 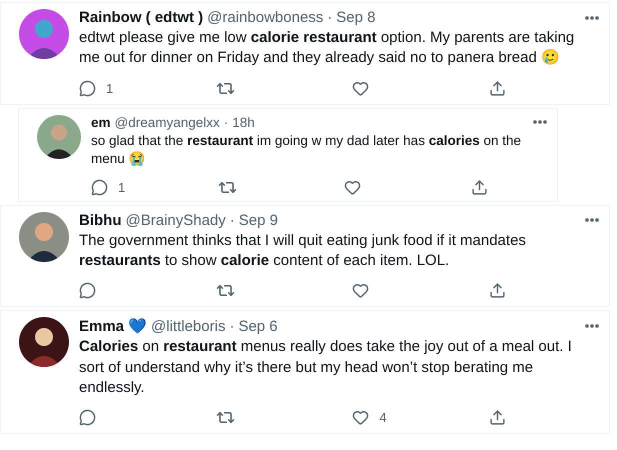 What do you see at coordinates (265, 17) in the screenshot?
I see `user-handle: @rainbowboness` at bounding box center [265, 17].